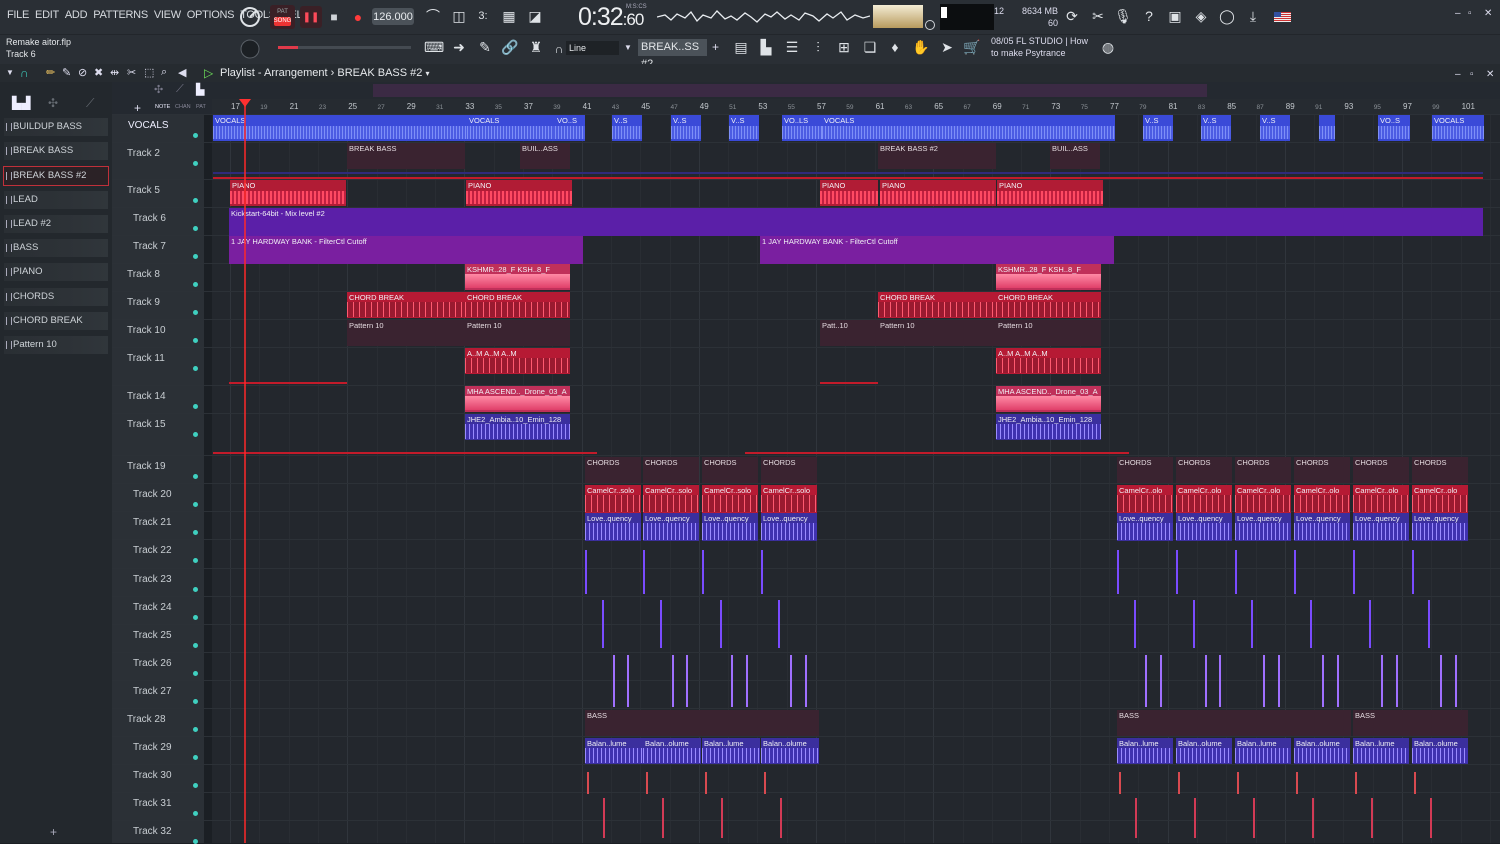 This screenshot has width=1500, height=844. What do you see at coordinates (536, 47) in the screenshot?
I see `stamp-icon: ♜` at bounding box center [536, 47].